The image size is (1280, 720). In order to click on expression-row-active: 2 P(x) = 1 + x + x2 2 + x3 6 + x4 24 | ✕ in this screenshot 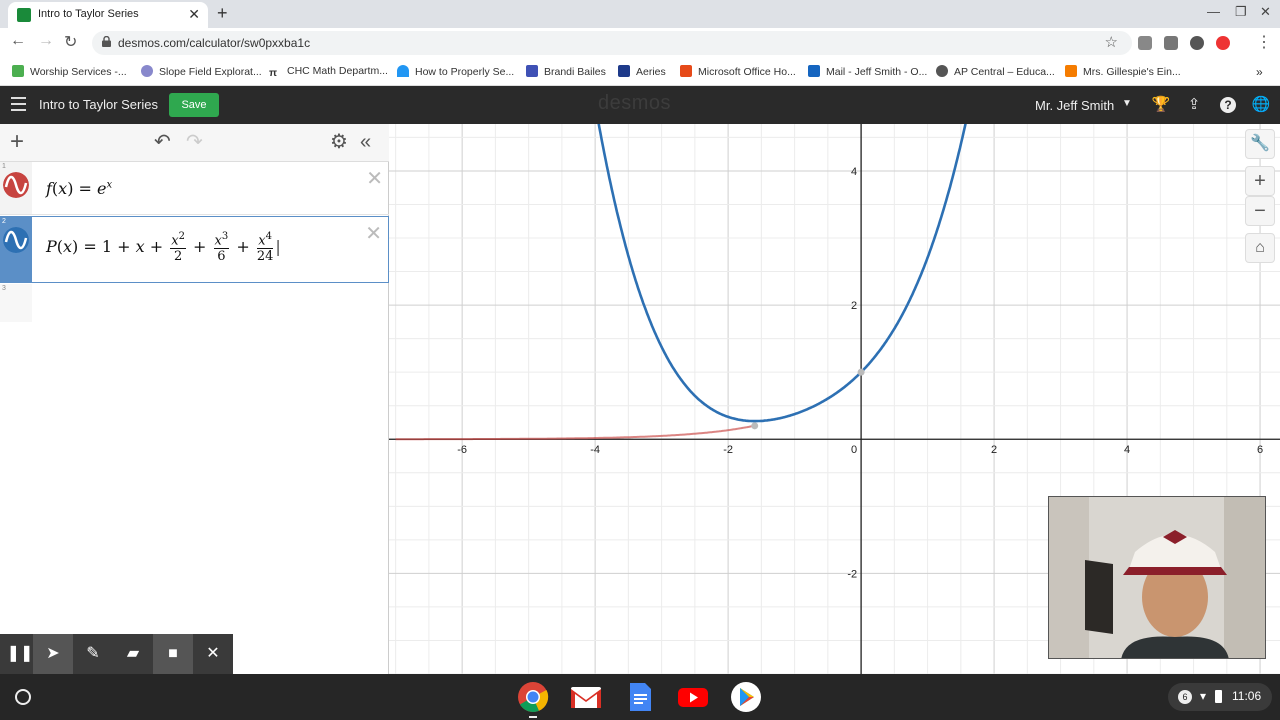, I will do `click(194, 249)`.